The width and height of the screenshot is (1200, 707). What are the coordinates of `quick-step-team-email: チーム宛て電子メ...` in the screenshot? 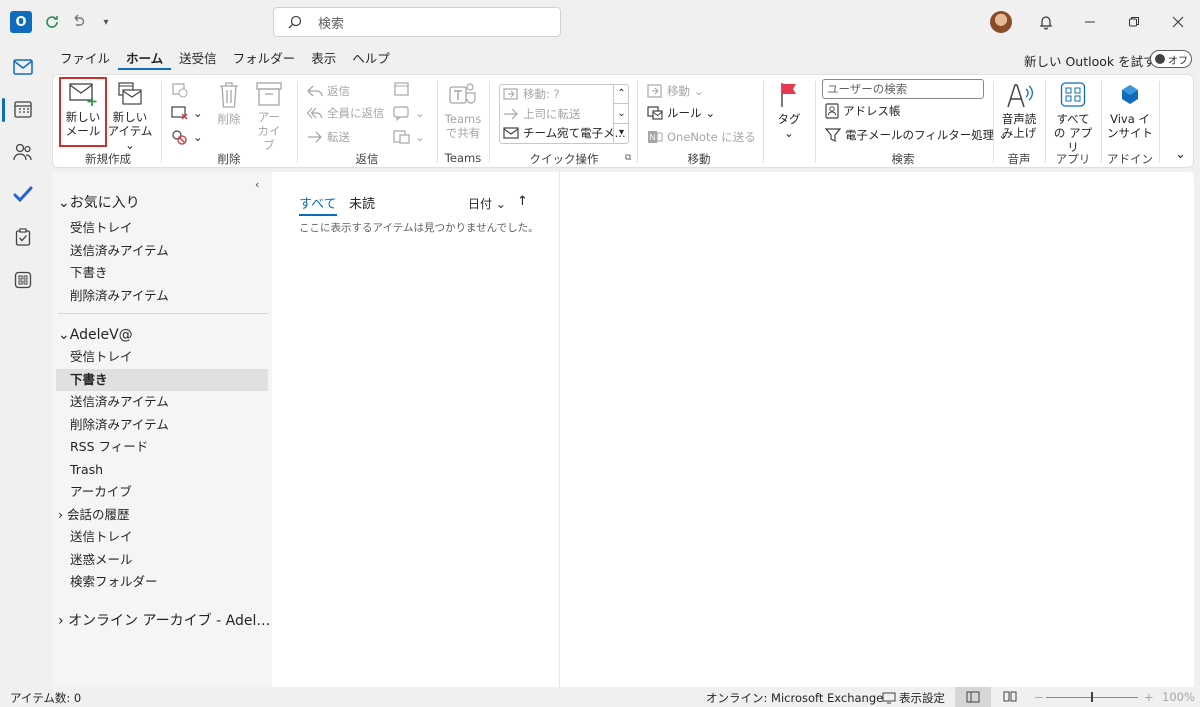 It's located at (564, 133).